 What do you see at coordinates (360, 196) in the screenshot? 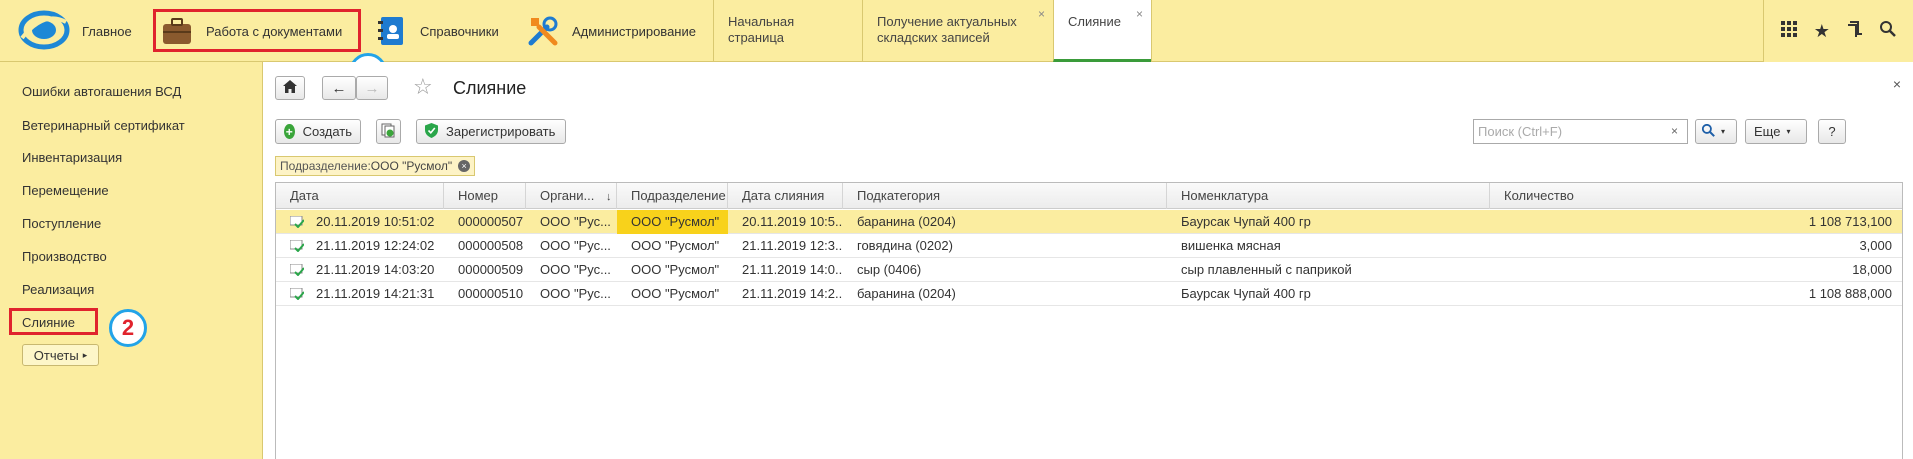
I see `column-header-date: Дата` at bounding box center [360, 196].